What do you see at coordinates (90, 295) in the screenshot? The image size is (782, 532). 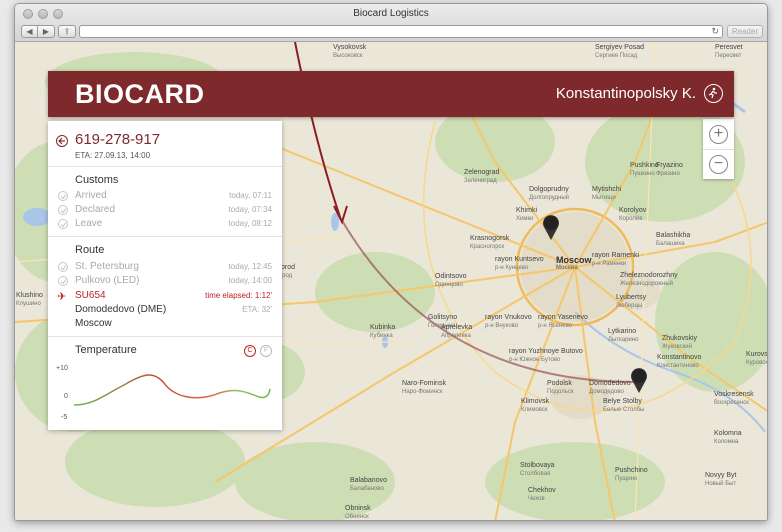 I see `flight-number: SU654` at bounding box center [90, 295].